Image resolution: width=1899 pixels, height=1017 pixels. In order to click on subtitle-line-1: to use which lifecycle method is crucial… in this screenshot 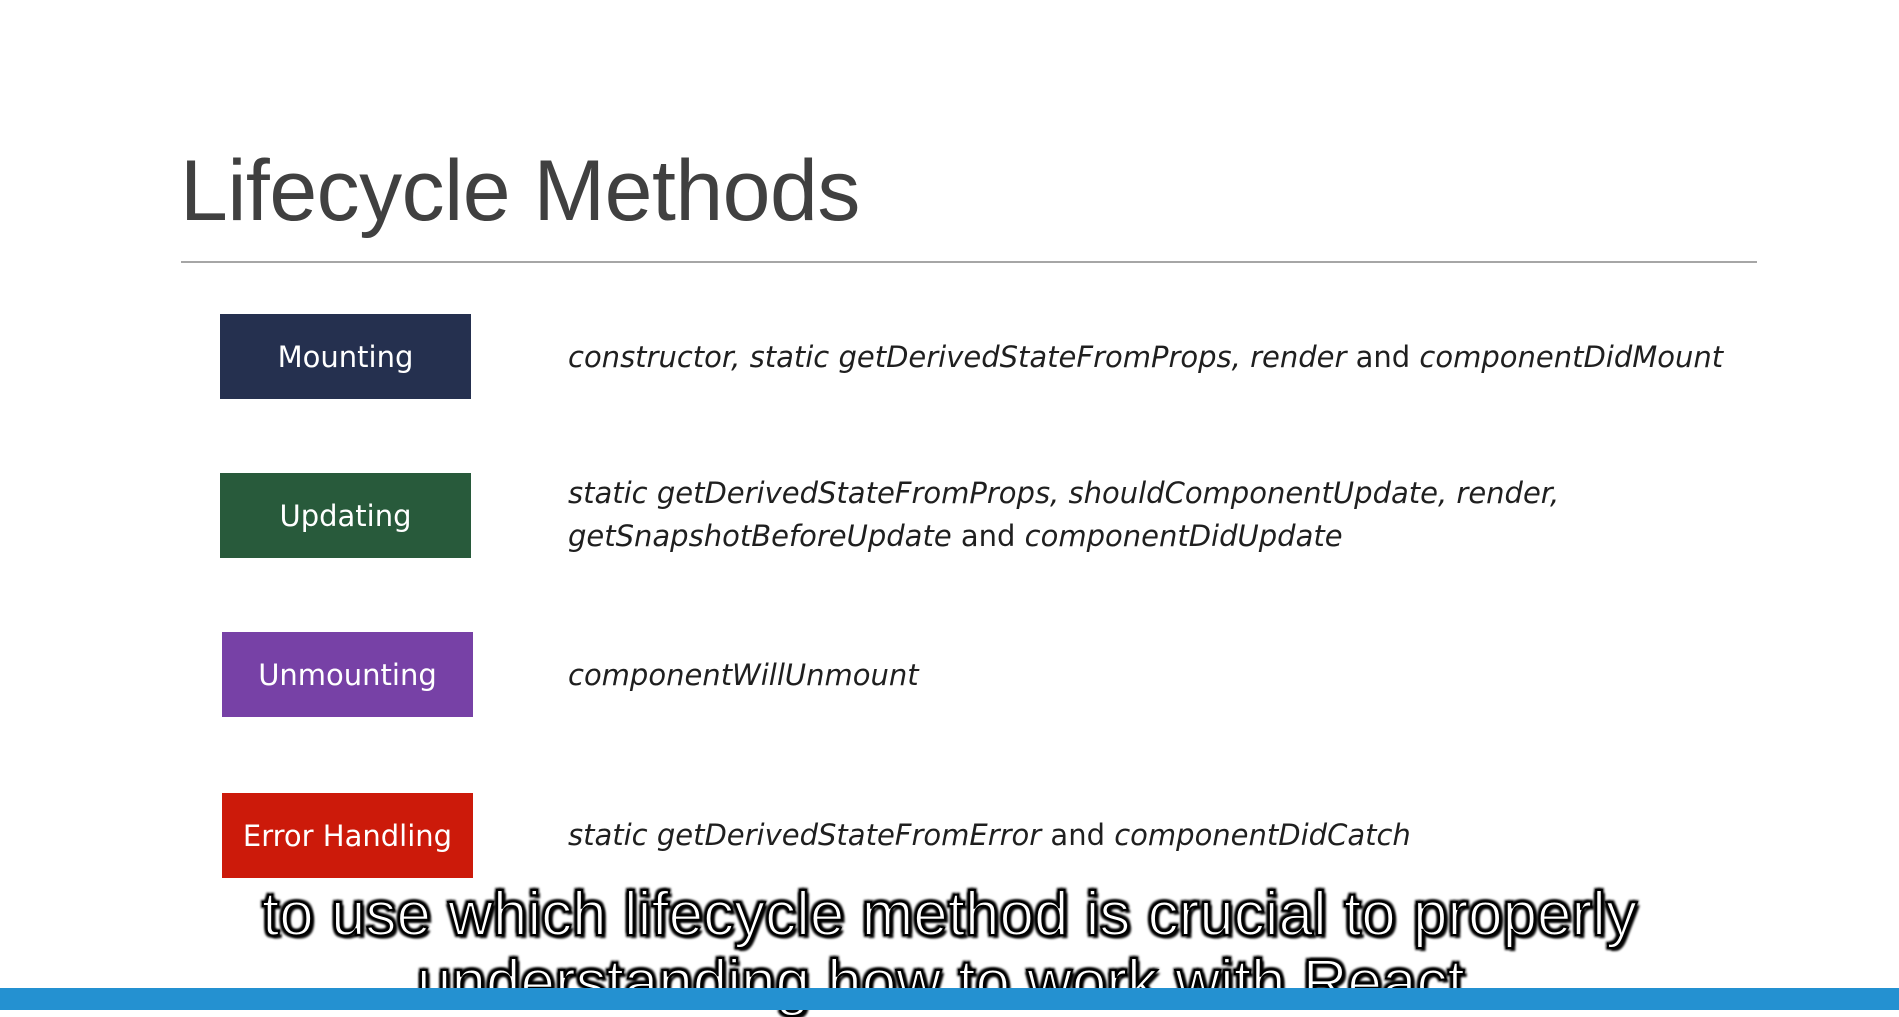, I will do `click(949, 914)`.